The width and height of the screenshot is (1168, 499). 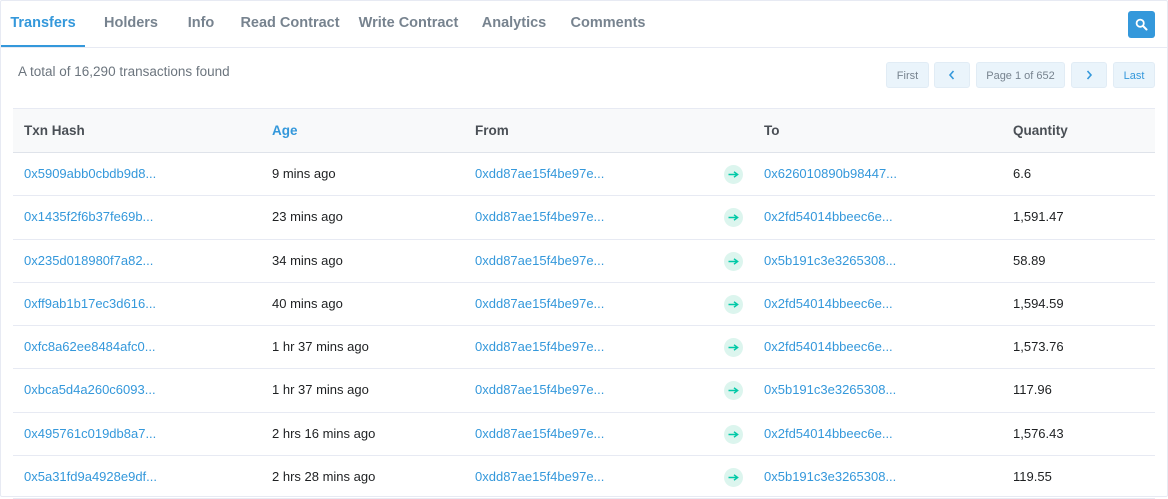 I want to click on chevron-right-icon, so click(x=1089, y=75).